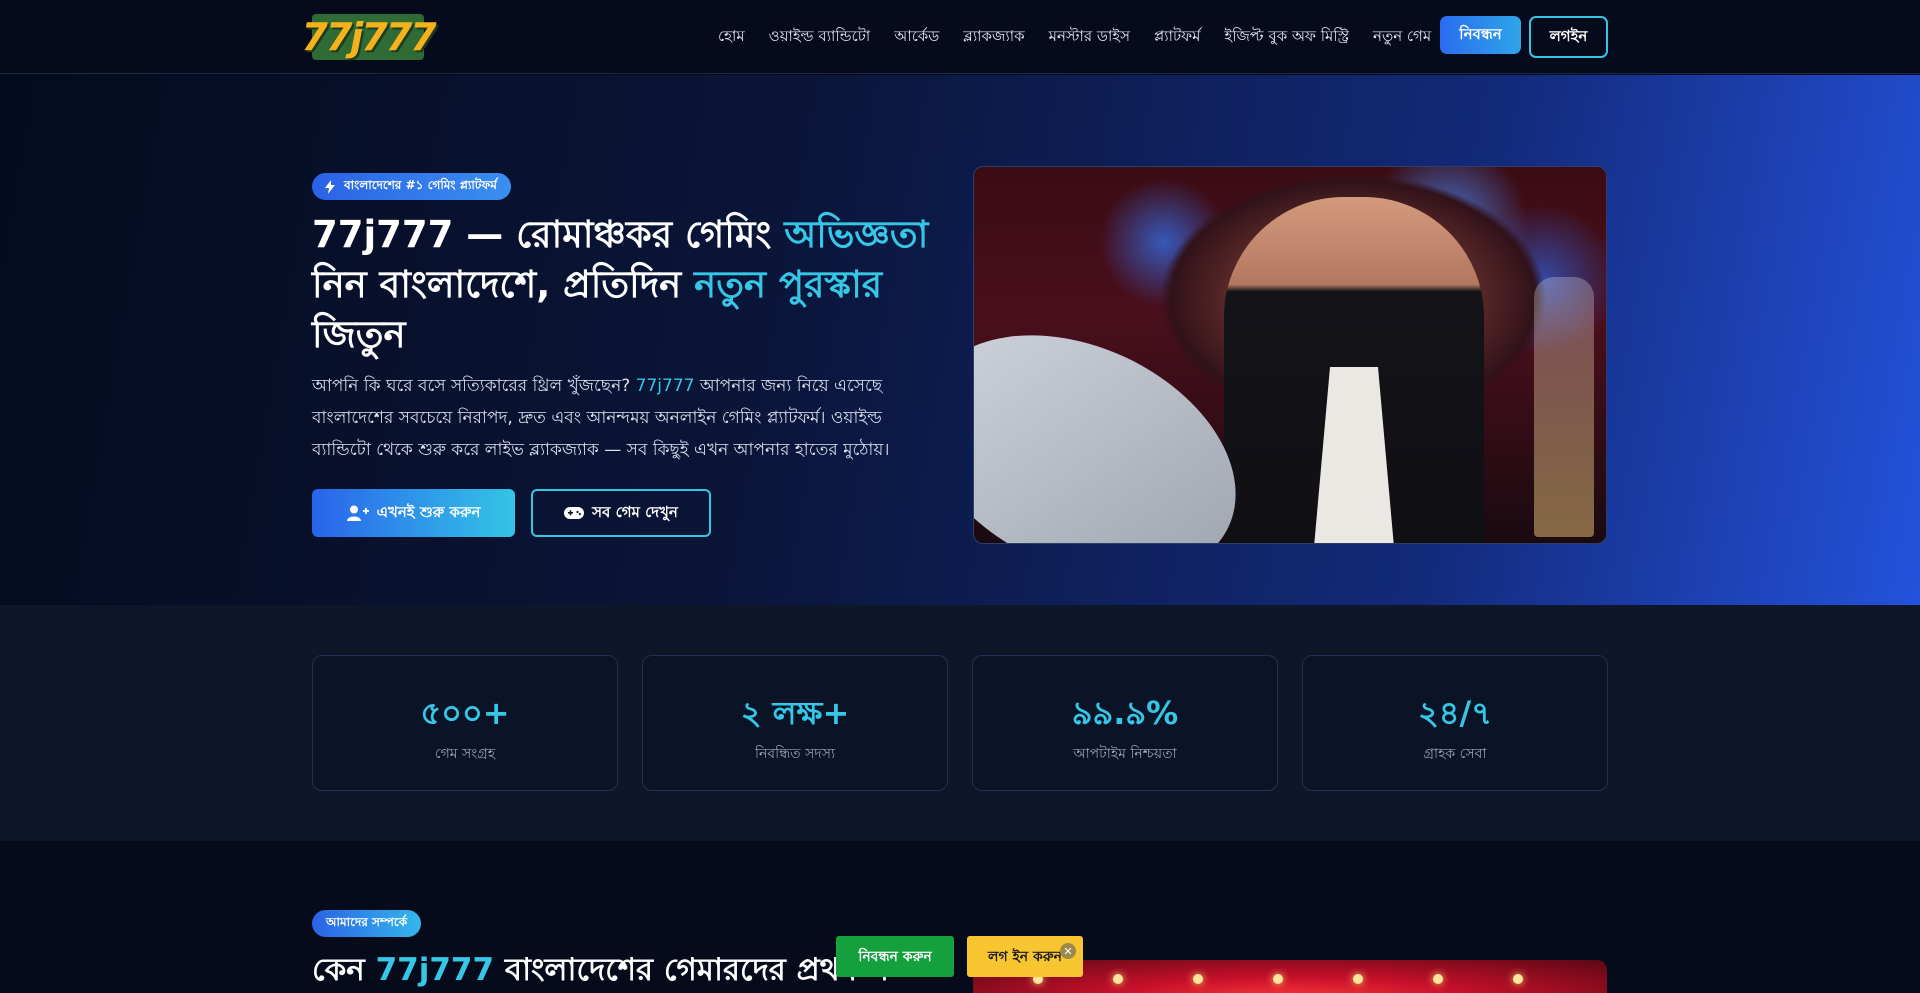  I want to click on about-badge: আমাদের সম্পর্কে, so click(367, 923).